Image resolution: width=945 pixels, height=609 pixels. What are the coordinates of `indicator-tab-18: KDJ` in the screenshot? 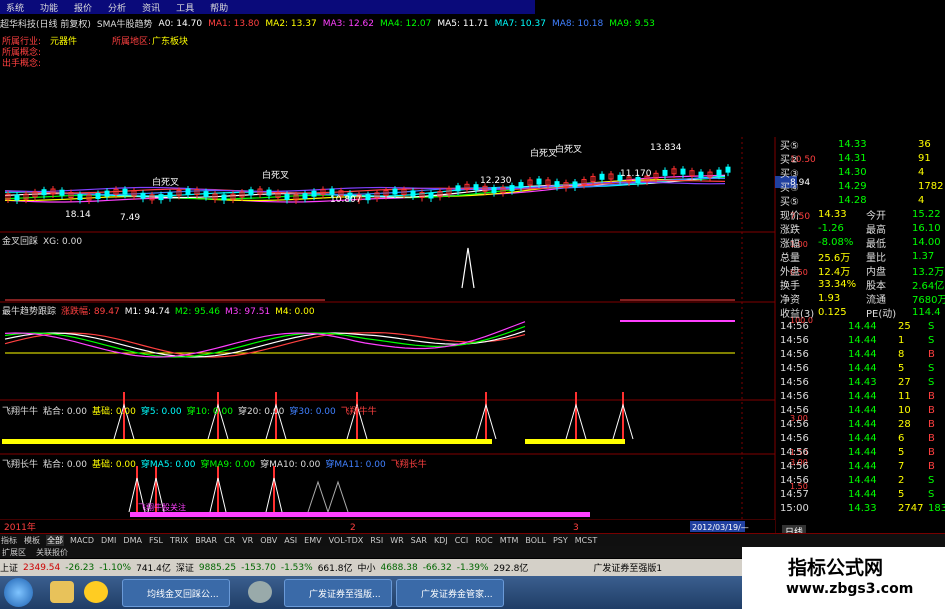 It's located at (441, 540).